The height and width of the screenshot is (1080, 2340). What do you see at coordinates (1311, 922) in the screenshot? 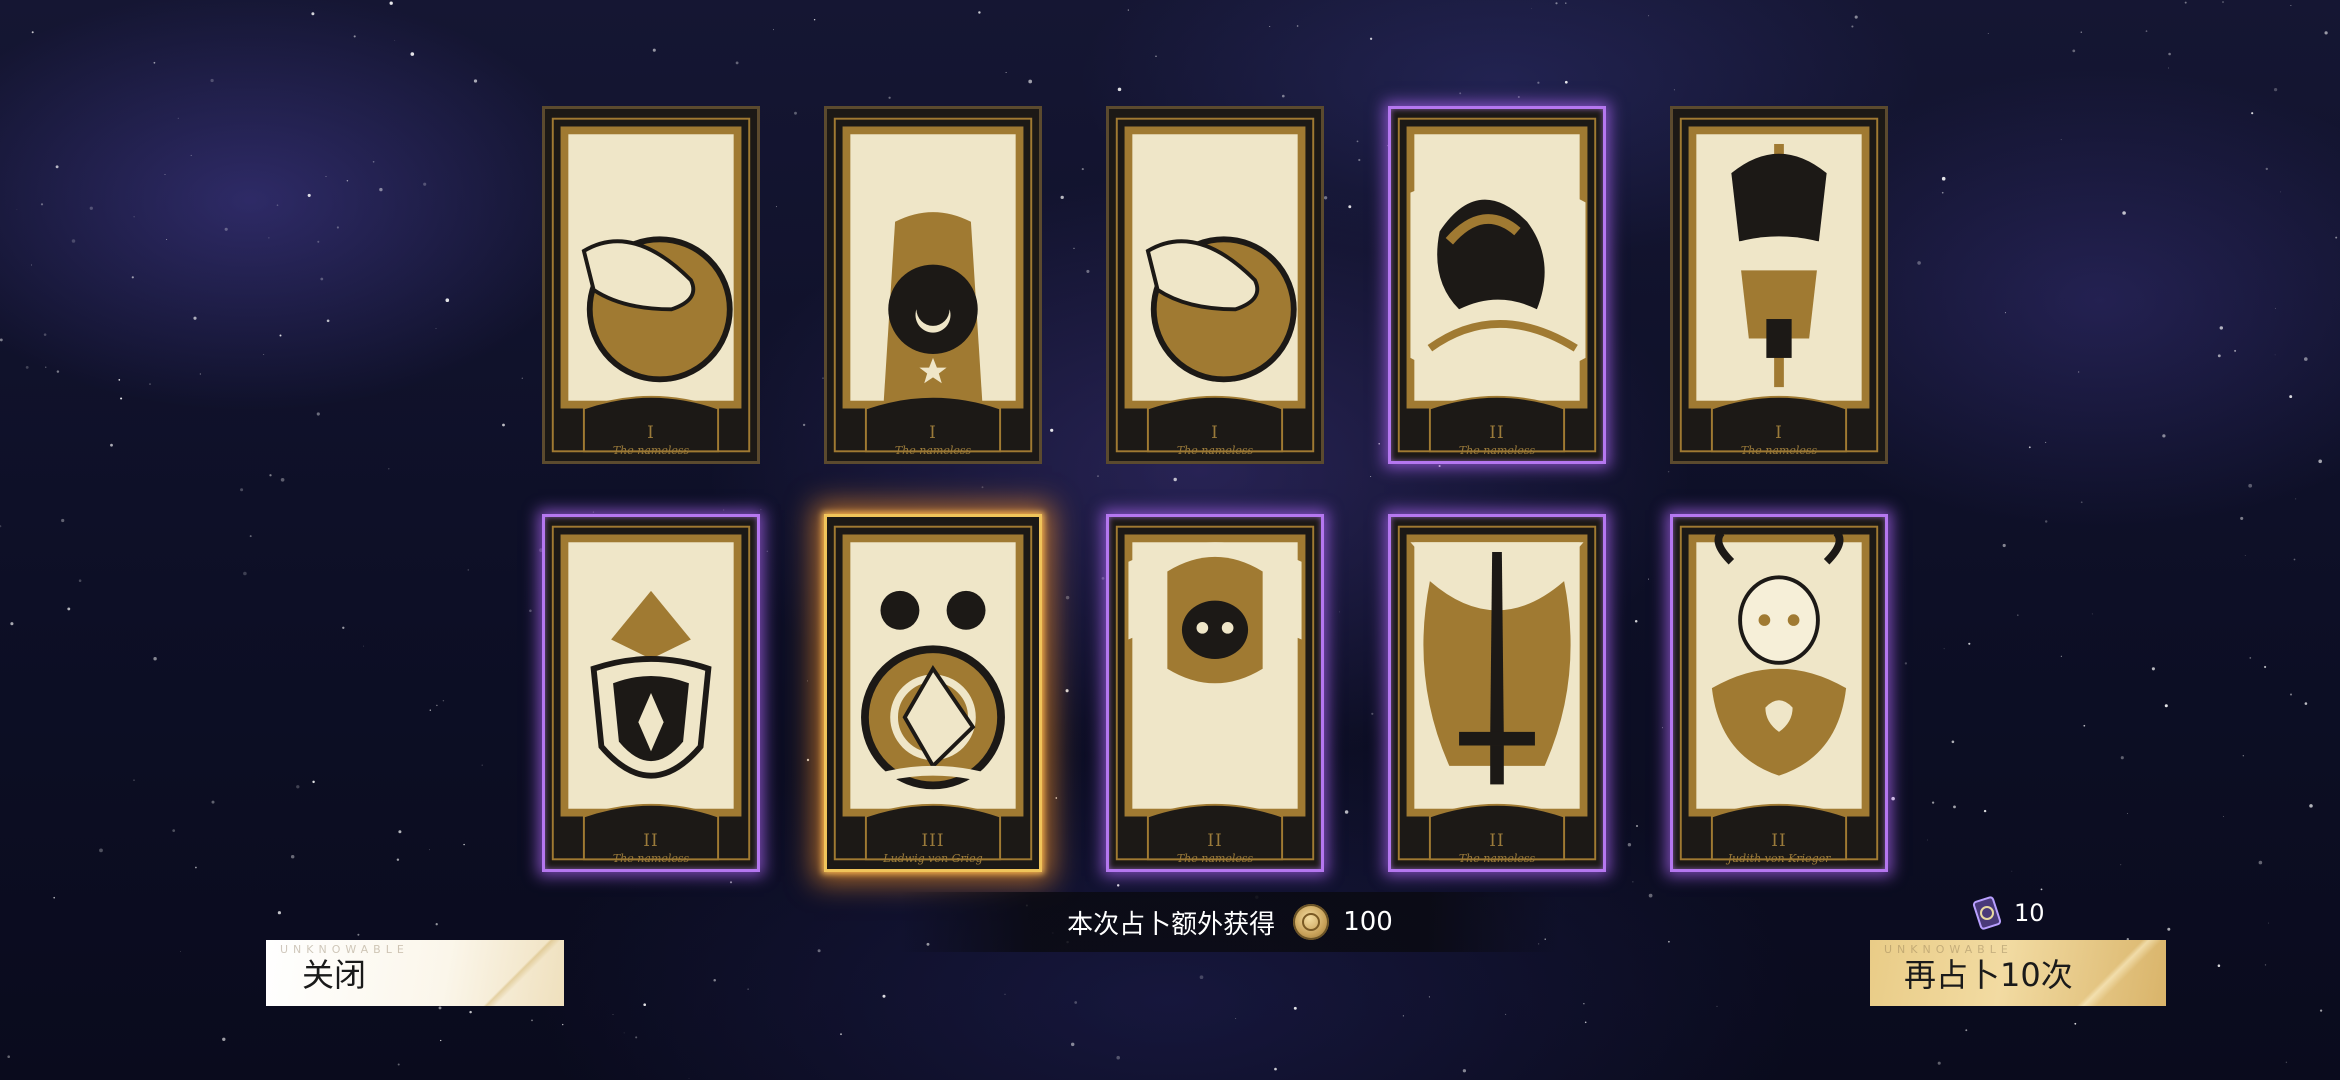
I see `coin-icon` at bounding box center [1311, 922].